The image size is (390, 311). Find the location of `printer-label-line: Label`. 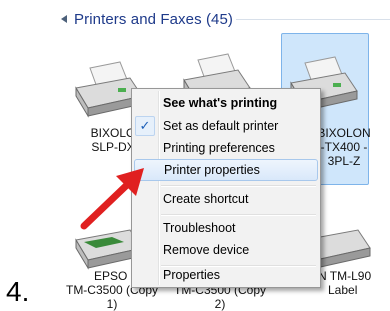

printer-label-line: Label is located at coordinates (343, 290).